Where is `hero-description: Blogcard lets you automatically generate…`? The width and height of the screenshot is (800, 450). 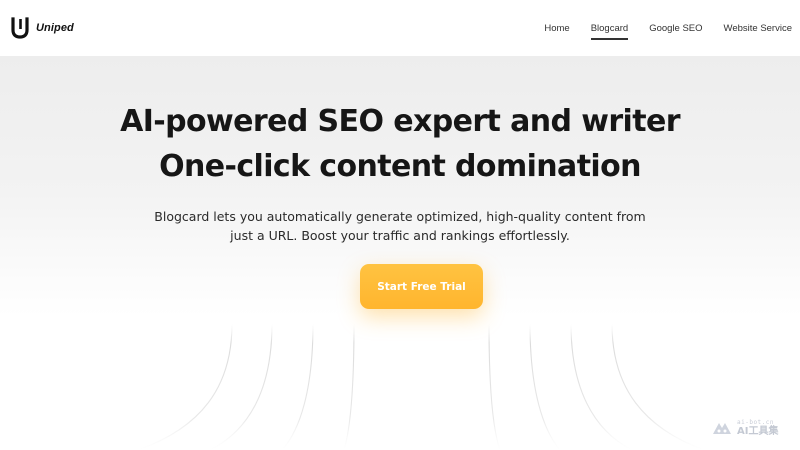 hero-description: Blogcard lets you automatically generate… is located at coordinates (400, 226).